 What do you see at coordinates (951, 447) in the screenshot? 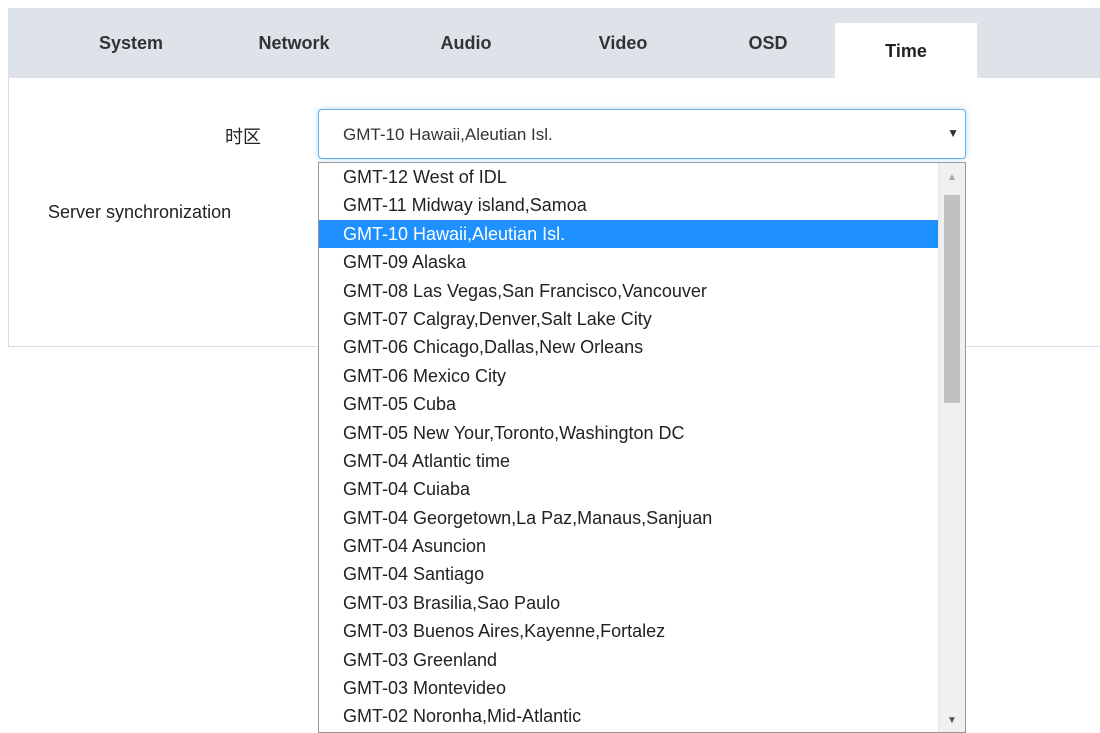
I see `dropdown-scrollbar: ▲ ▼` at bounding box center [951, 447].